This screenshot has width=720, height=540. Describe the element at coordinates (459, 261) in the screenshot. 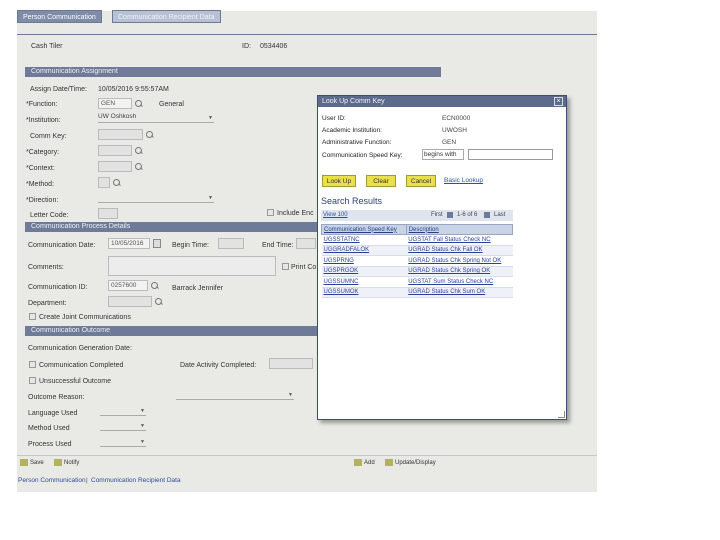

I see `description-cell: UGRAD Status Chk Spring Not OK` at that location.